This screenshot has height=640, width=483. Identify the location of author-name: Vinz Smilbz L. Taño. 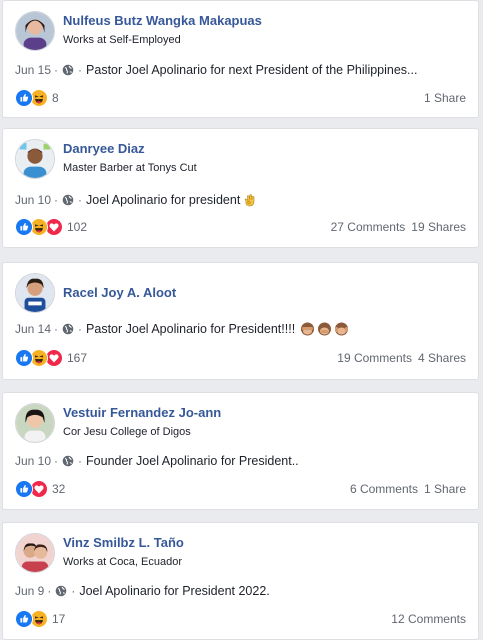
(123, 542).